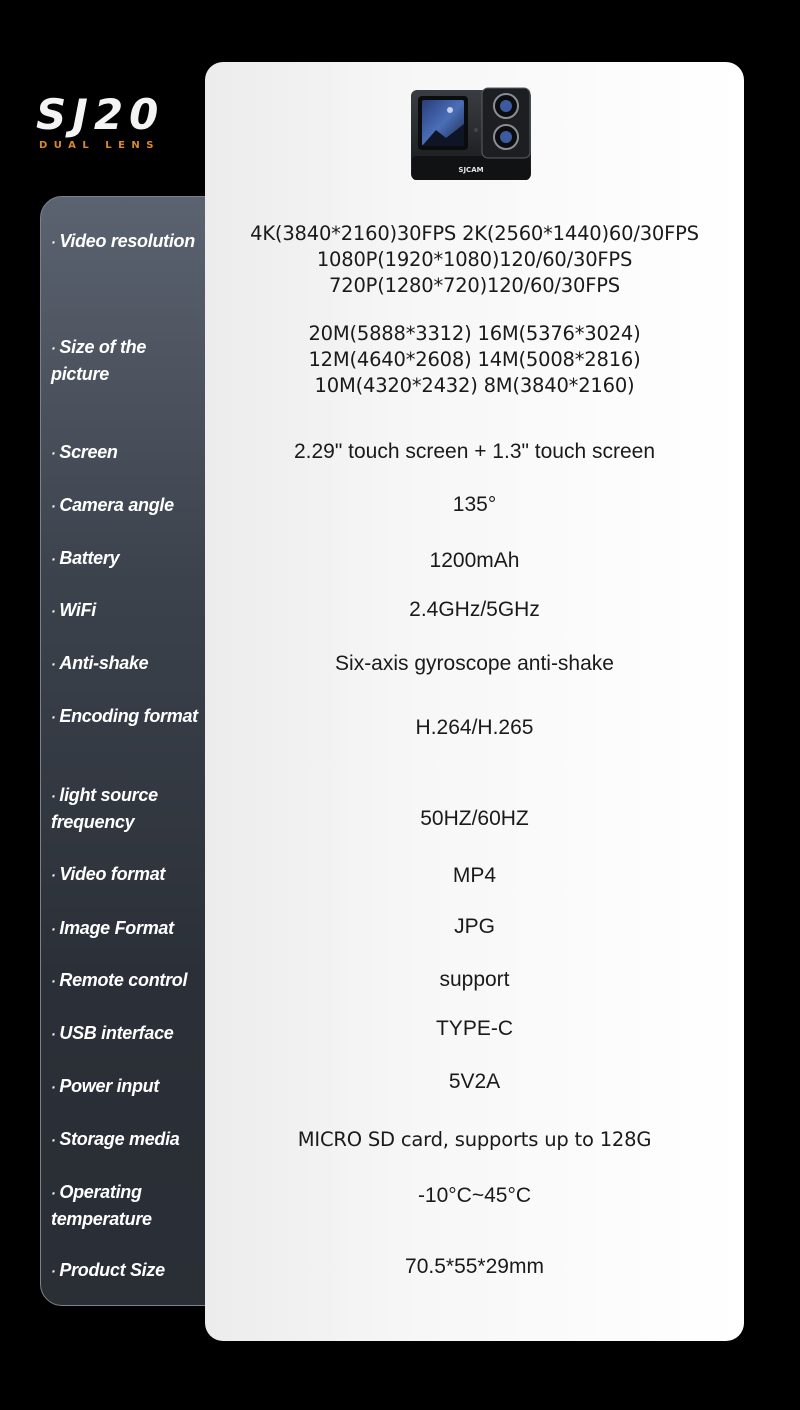  What do you see at coordinates (474, 663) in the screenshot?
I see `spec-value-anti-shake: Six-axis gyroscope anti-shake` at bounding box center [474, 663].